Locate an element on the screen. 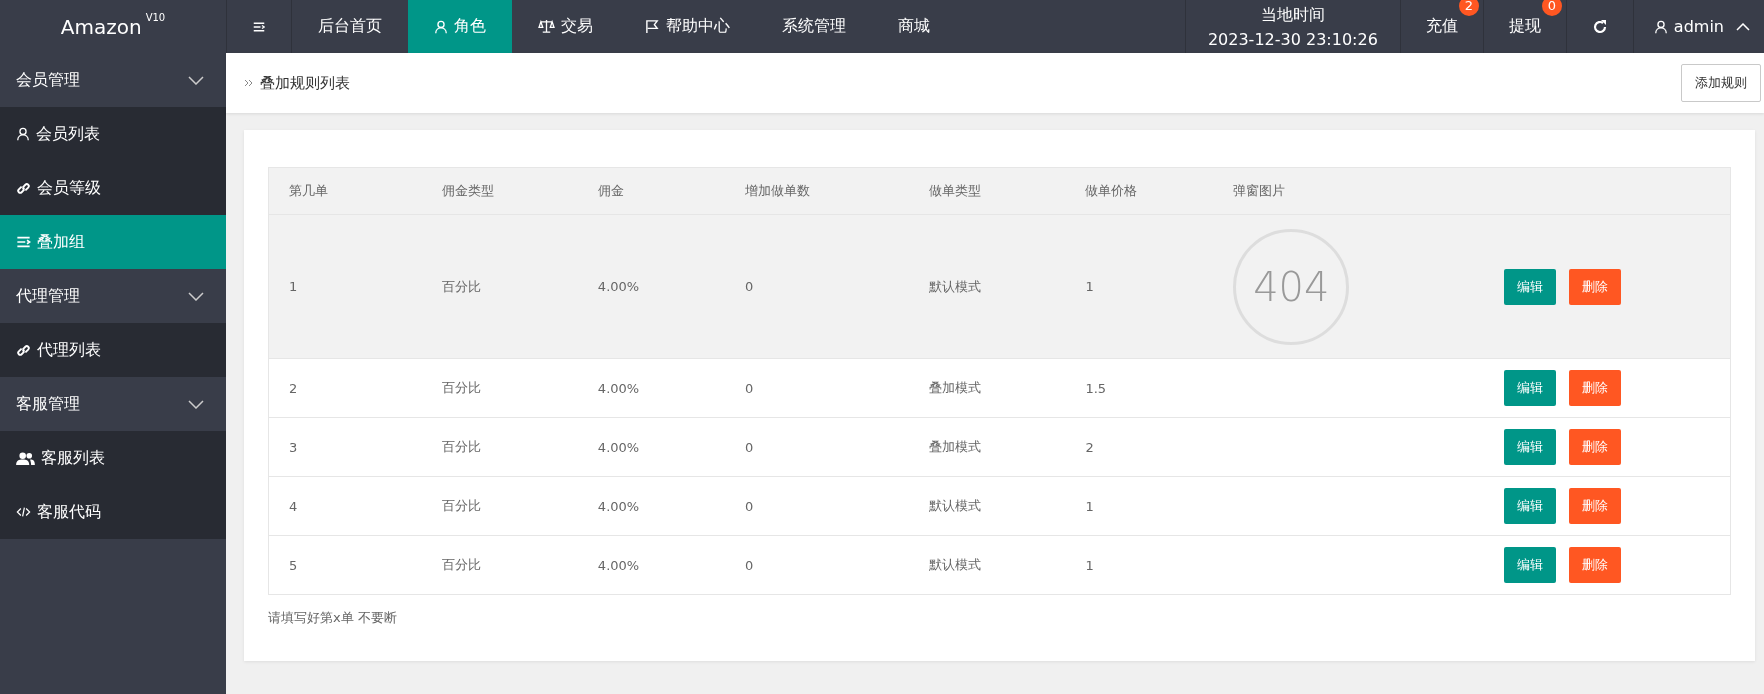 Image resolution: width=1764 pixels, height=694 pixels. caret-icon is located at coordinates (1743, 26).